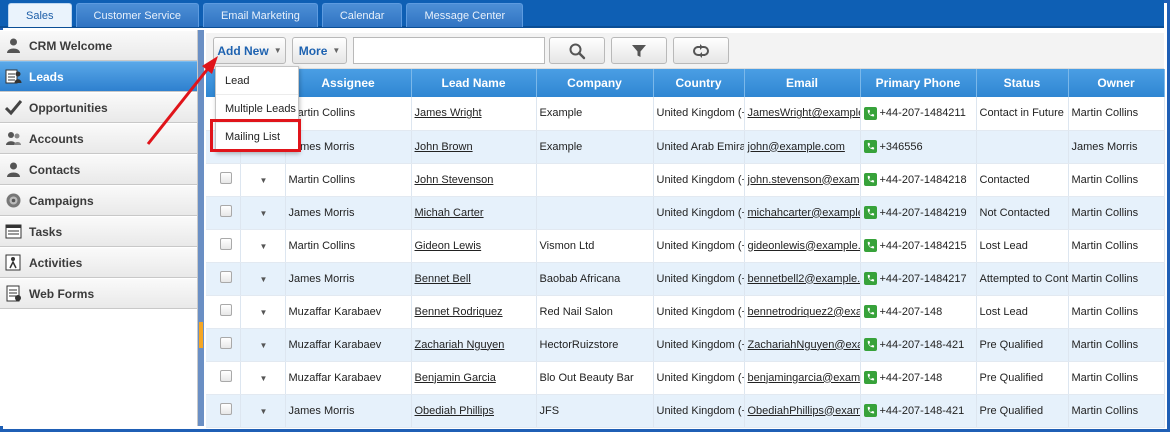  I want to click on column-header-assignee: Assignee, so click(348, 83).